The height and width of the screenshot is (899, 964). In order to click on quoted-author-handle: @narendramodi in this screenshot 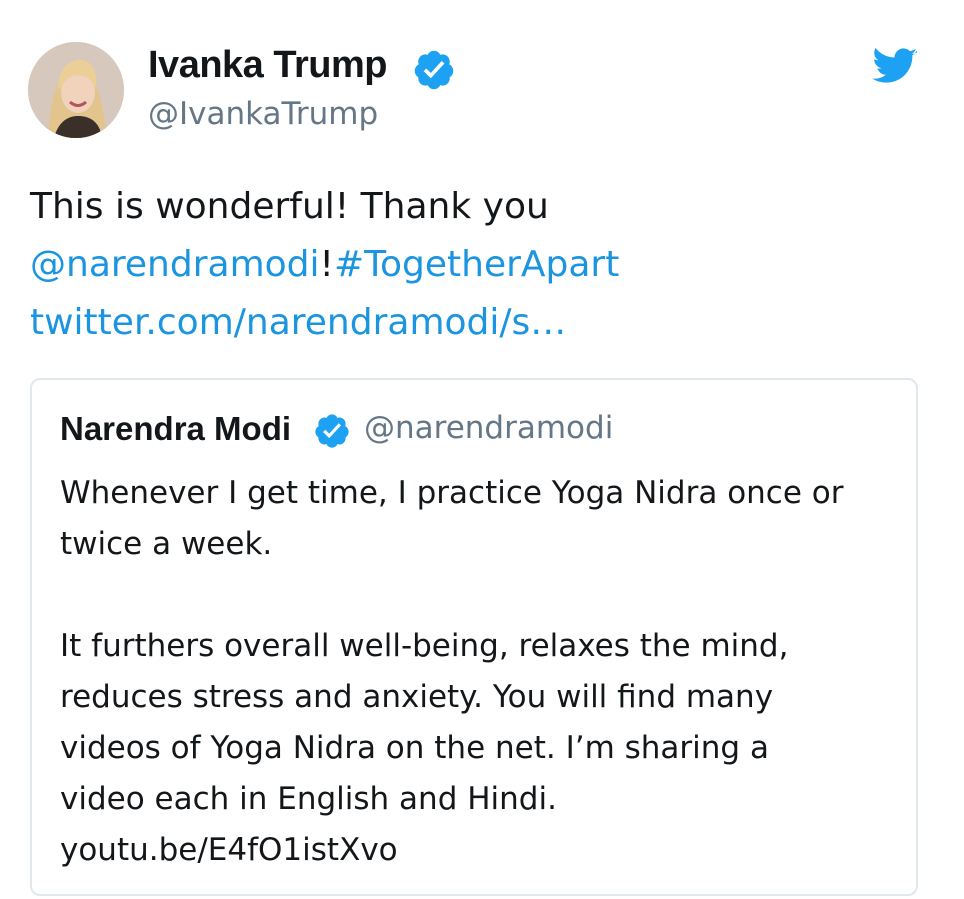, I will do `click(488, 428)`.